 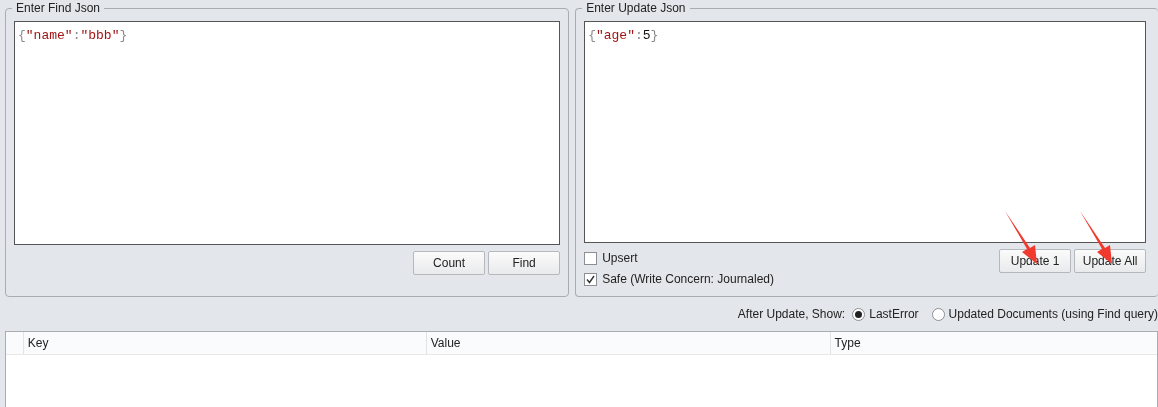 I want to click on group-title: Enter Find Json, so click(x=58, y=8).